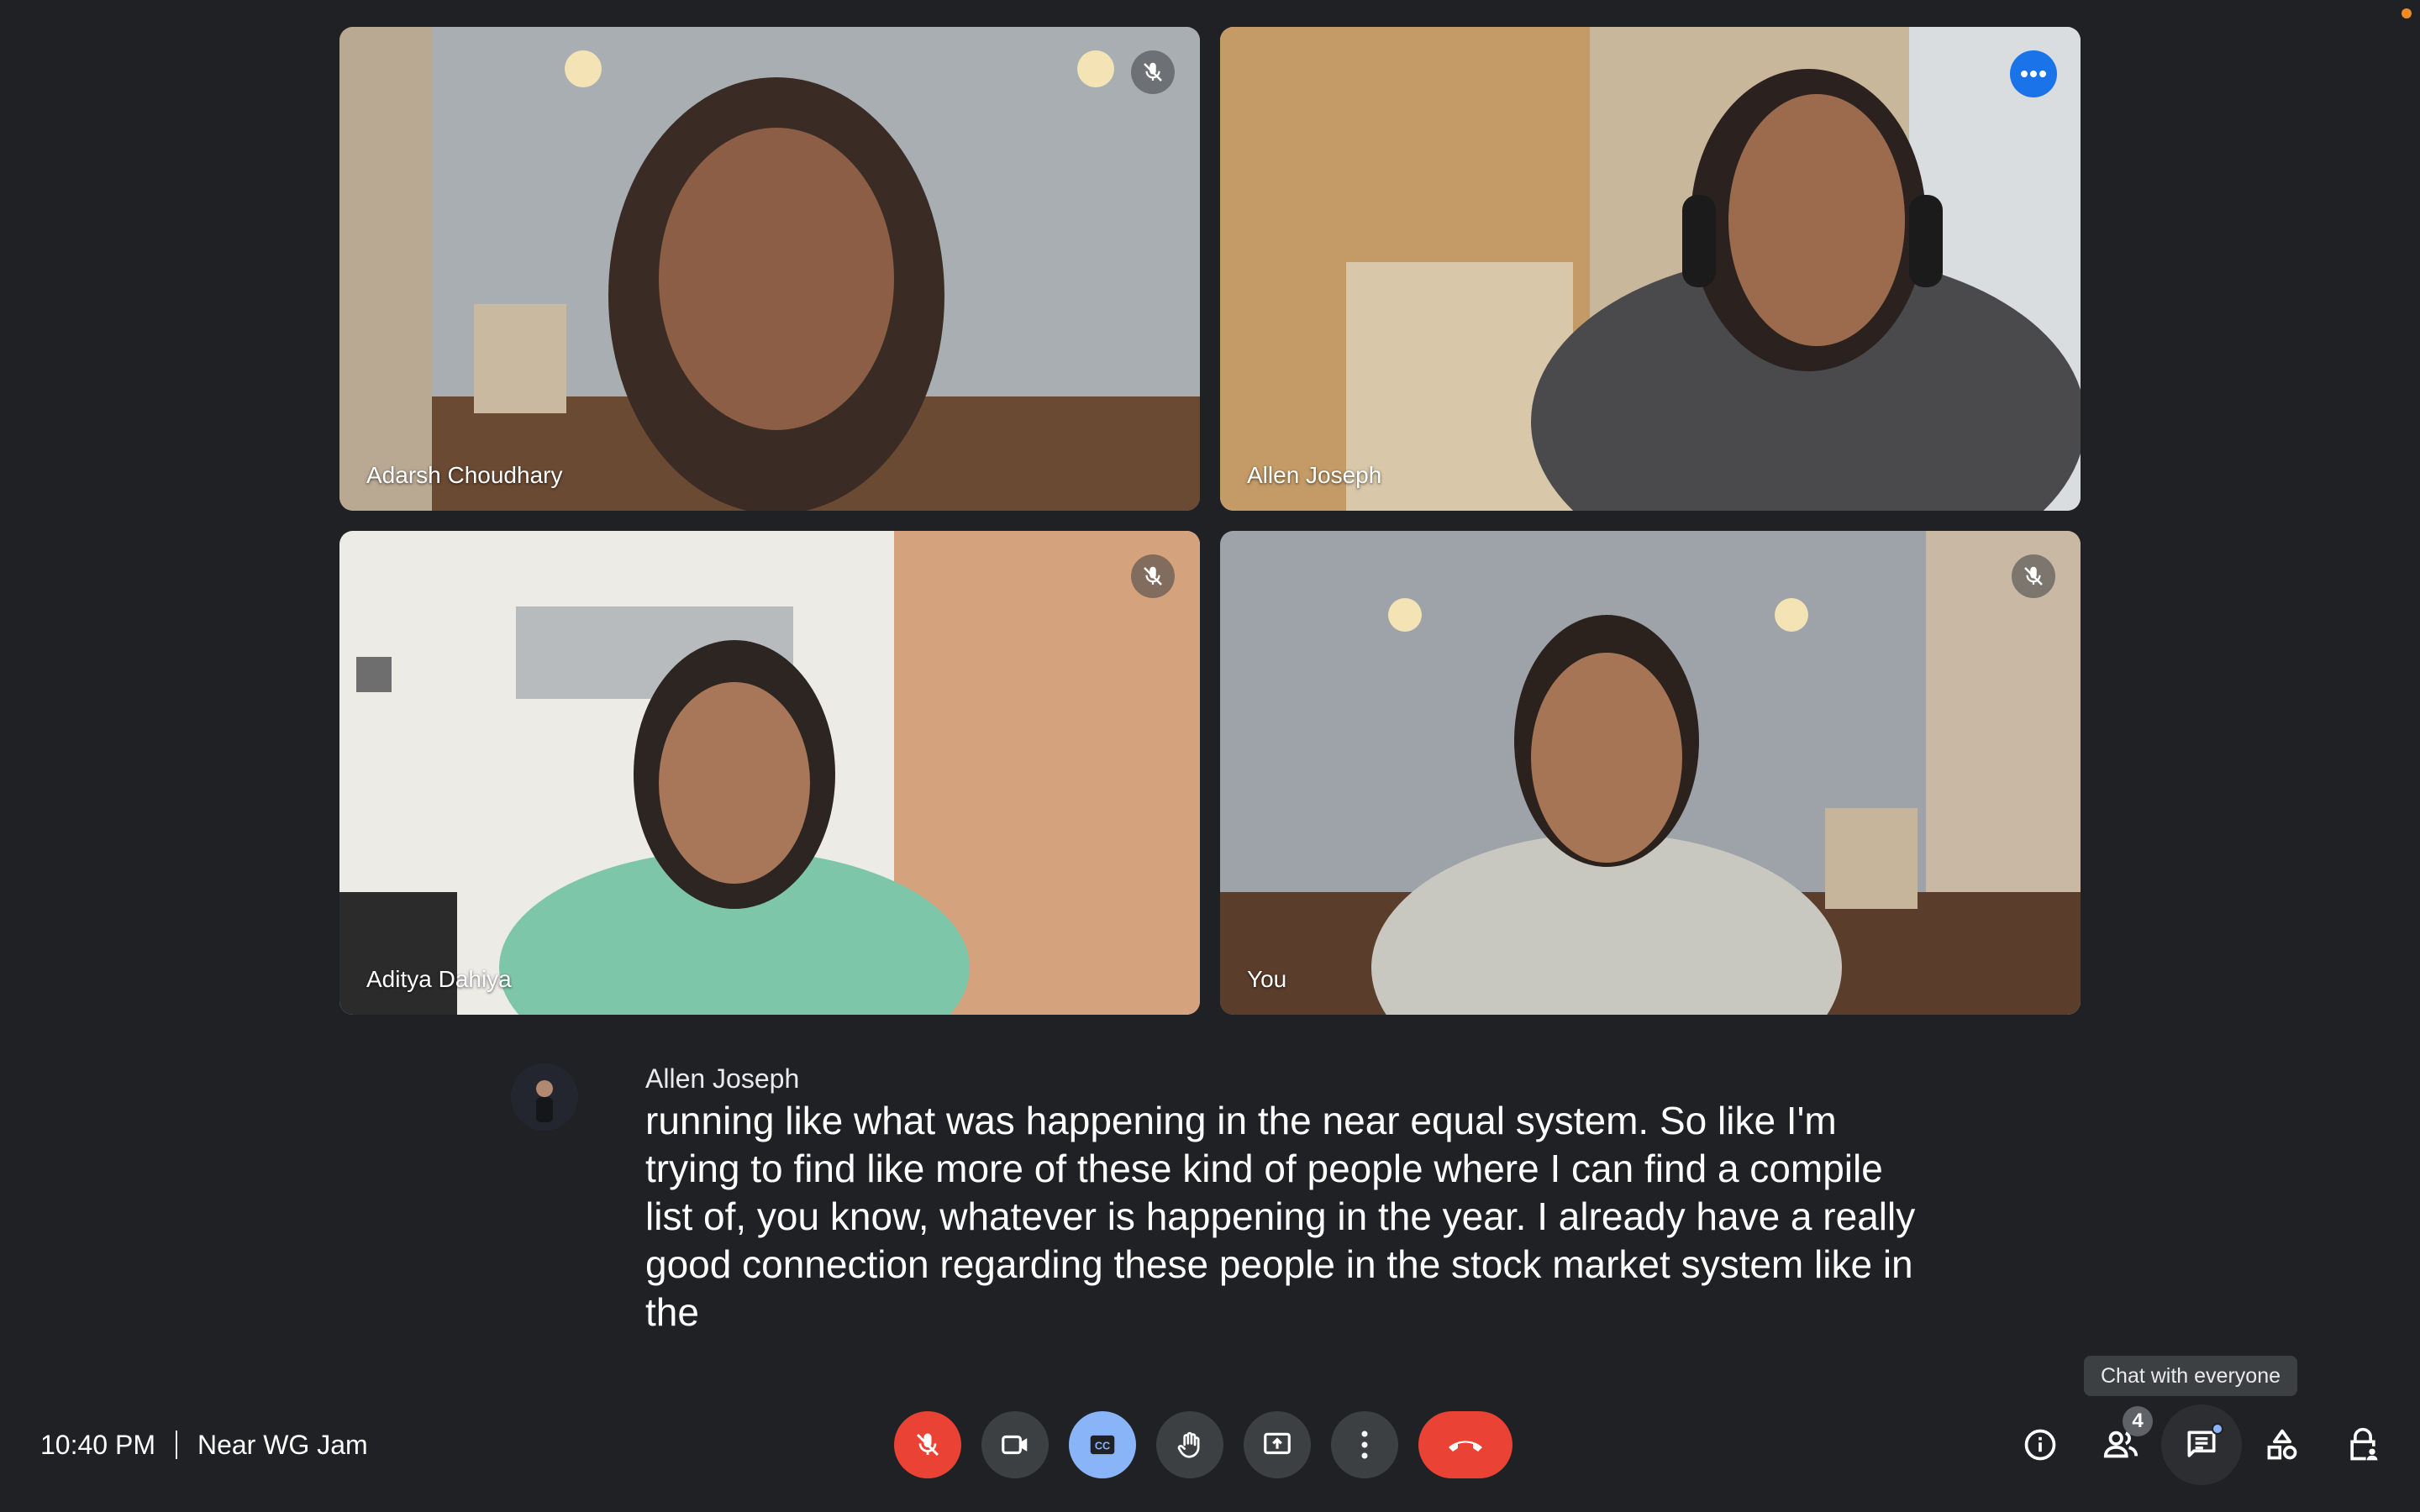 Image resolution: width=2420 pixels, height=1512 pixels. I want to click on leave-call-button, so click(1465, 1444).